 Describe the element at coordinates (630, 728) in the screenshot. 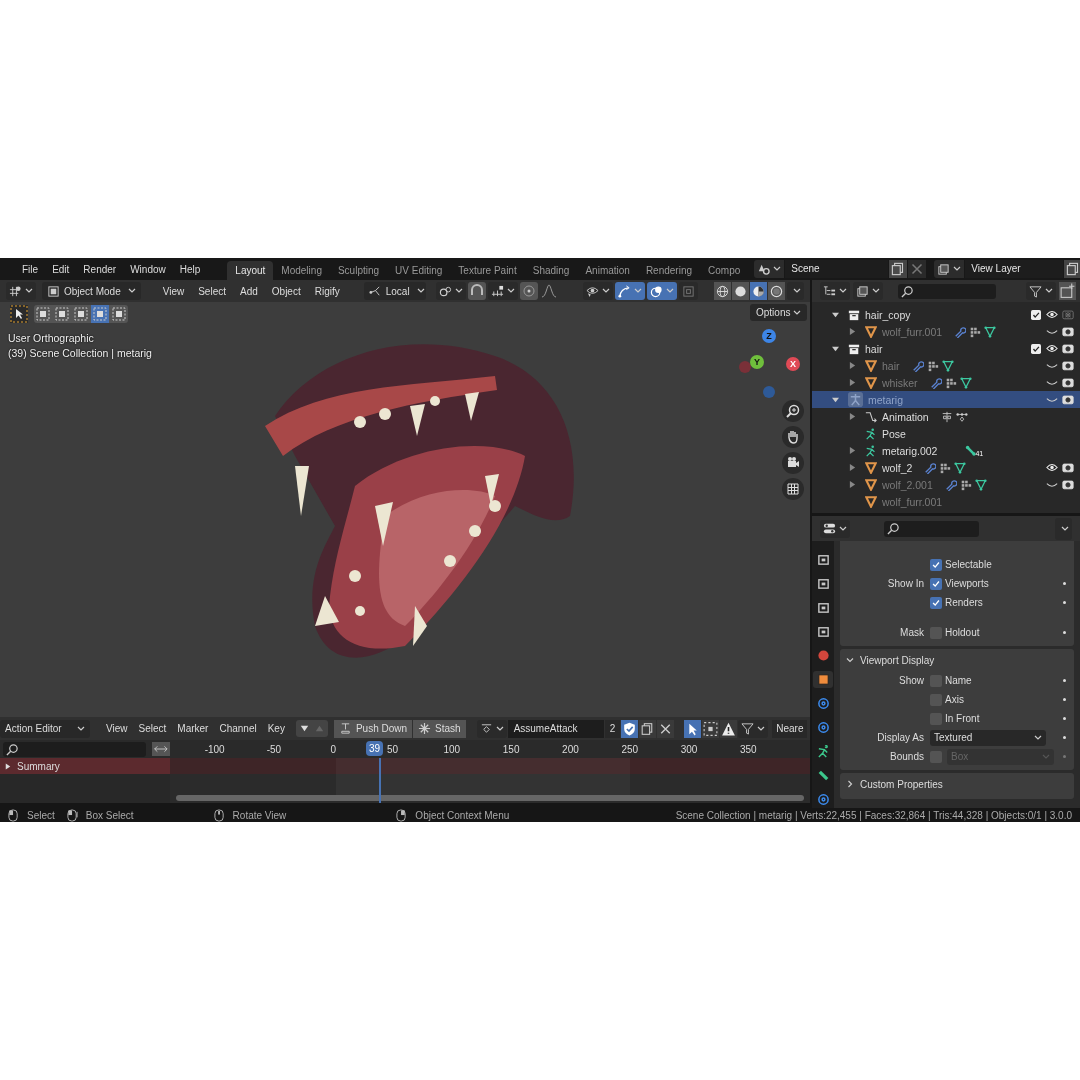

I see `shield-icon` at that location.